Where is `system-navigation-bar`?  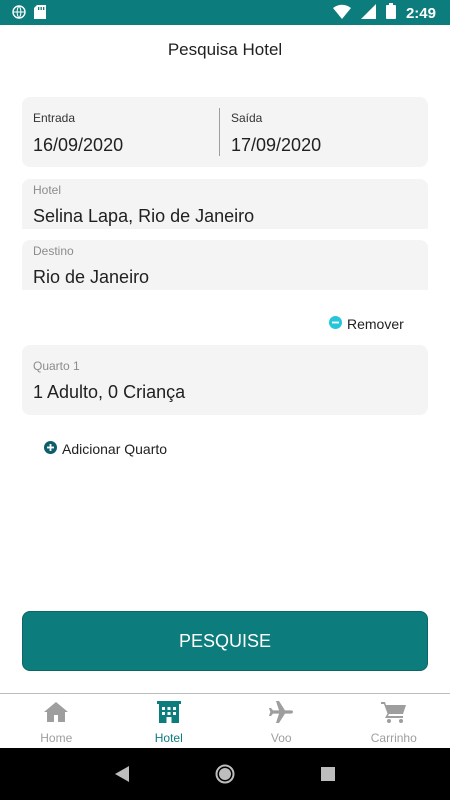 system-navigation-bar is located at coordinates (225, 774).